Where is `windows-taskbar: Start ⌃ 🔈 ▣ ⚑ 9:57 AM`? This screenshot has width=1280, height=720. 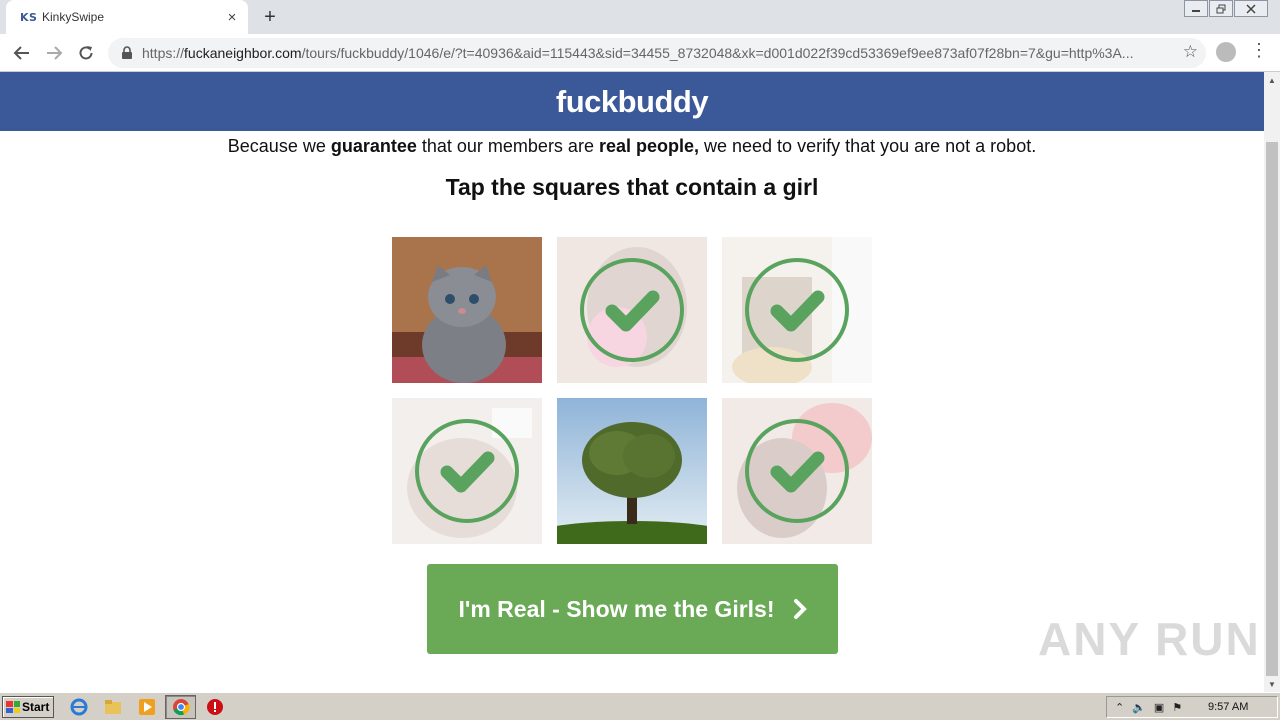
windows-taskbar: Start ⌃ 🔈 ▣ ⚑ 9:57 AM is located at coordinates (640, 706).